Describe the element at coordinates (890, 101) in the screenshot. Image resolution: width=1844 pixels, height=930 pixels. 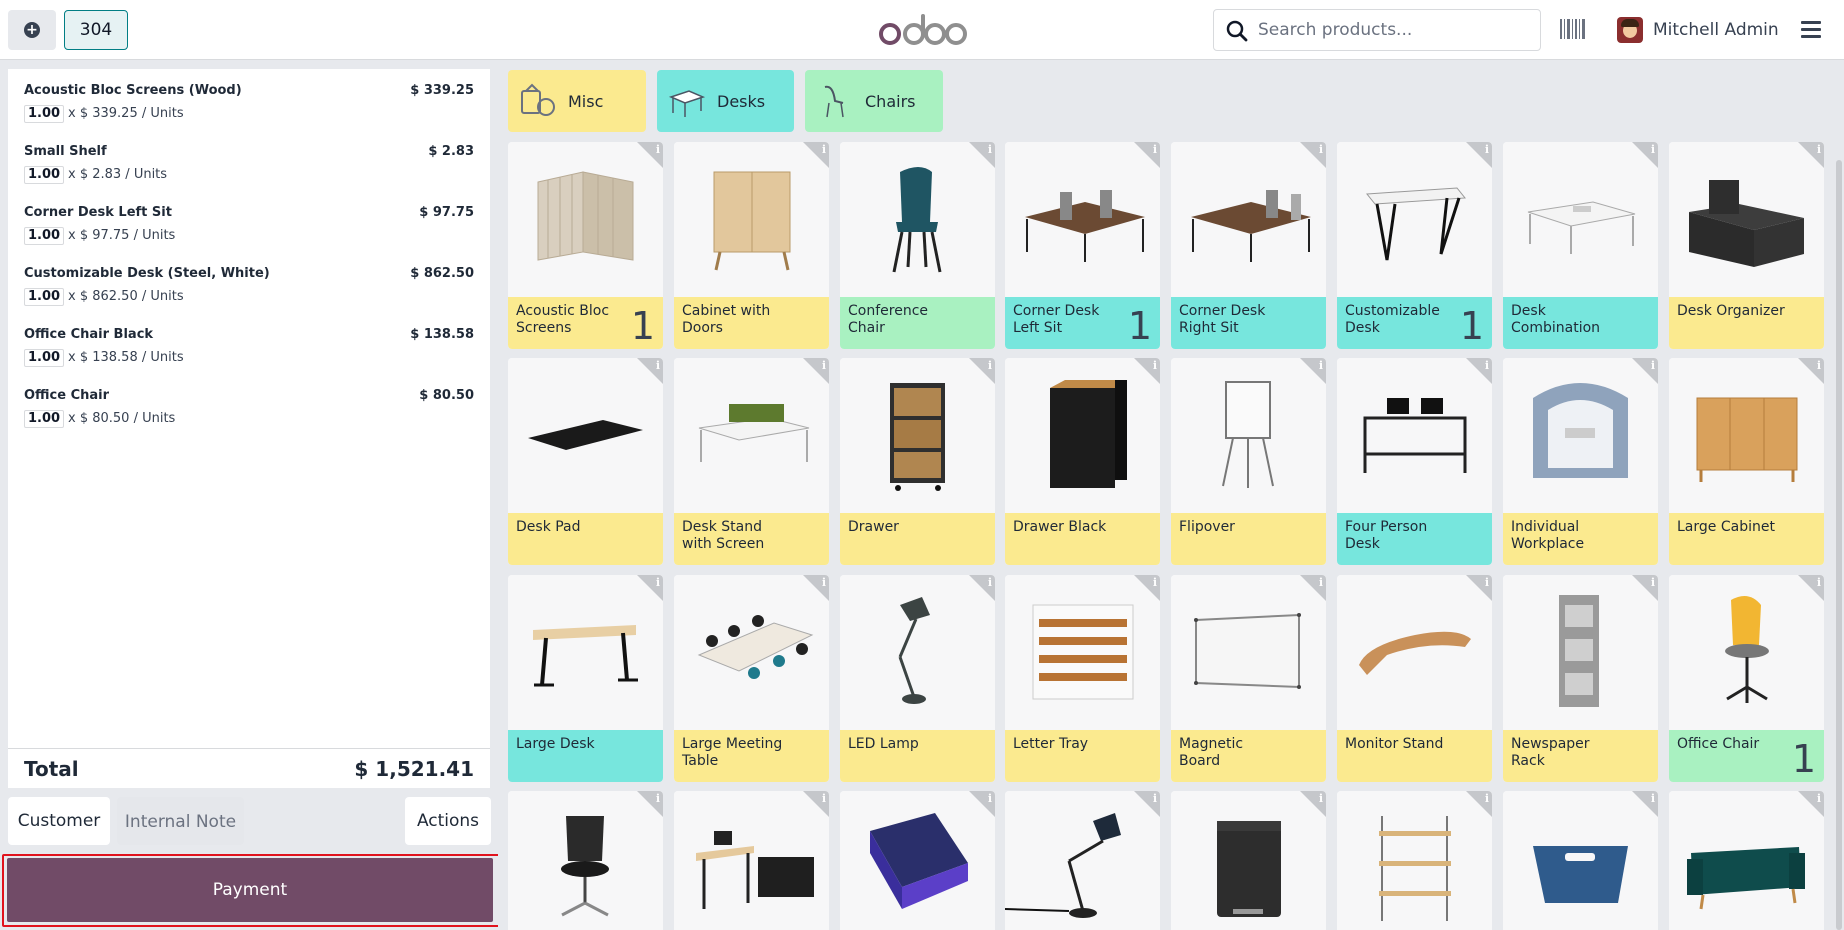
I see `category-label: Chairs` at that location.